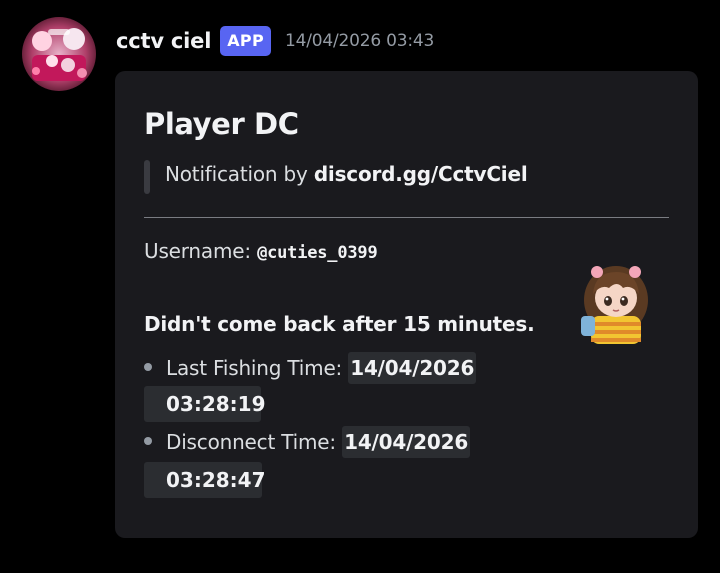 The width and height of the screenshot is (720, 573). What do you see at coordinates (239, 174) in the screenshot?
I see `description-prefix: Notification by` at bounding box center [239, 174].